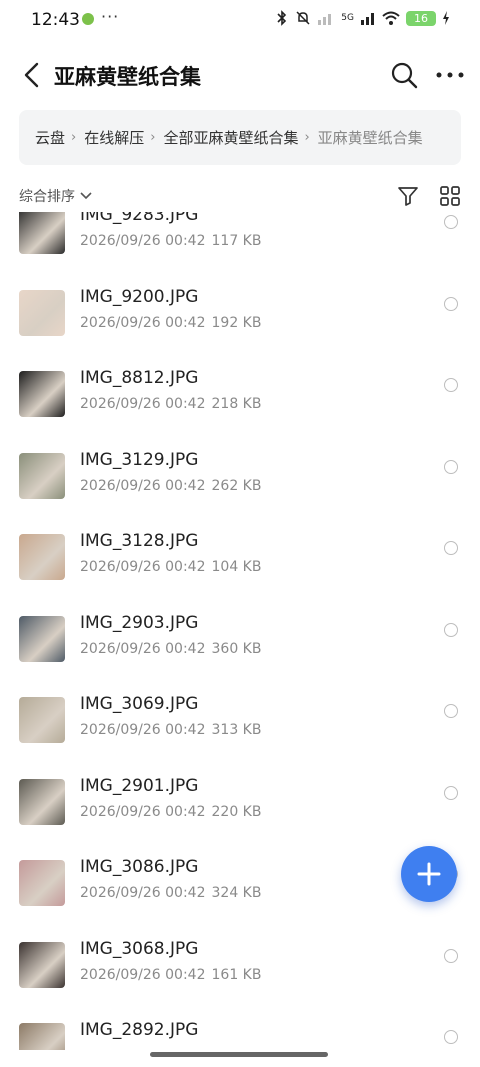 This screenshot has width=480, height=1067. I want to click on list-item: IMG_9200.JPG 2026/09/26 00:42 192 KB, so click(240, 324).